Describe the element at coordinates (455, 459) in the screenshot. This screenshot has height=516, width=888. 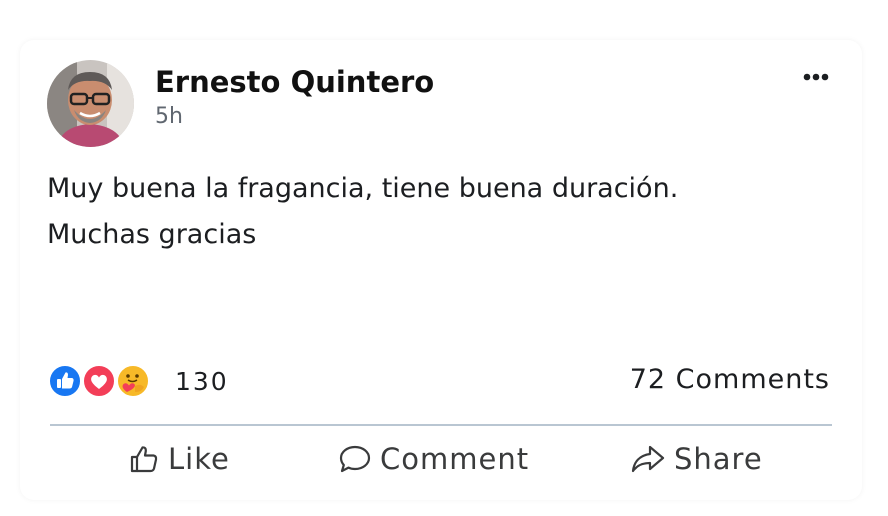
I see `comment-label: Comment` at that location.